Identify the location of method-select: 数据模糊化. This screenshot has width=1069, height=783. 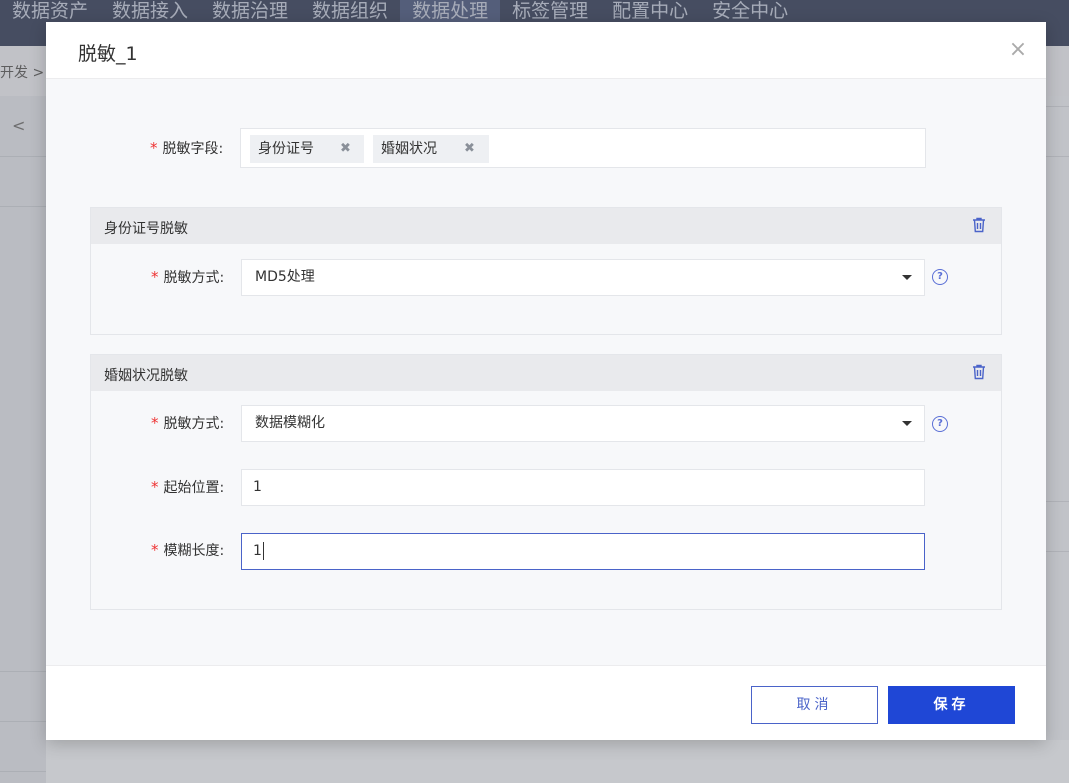
(583, 423).